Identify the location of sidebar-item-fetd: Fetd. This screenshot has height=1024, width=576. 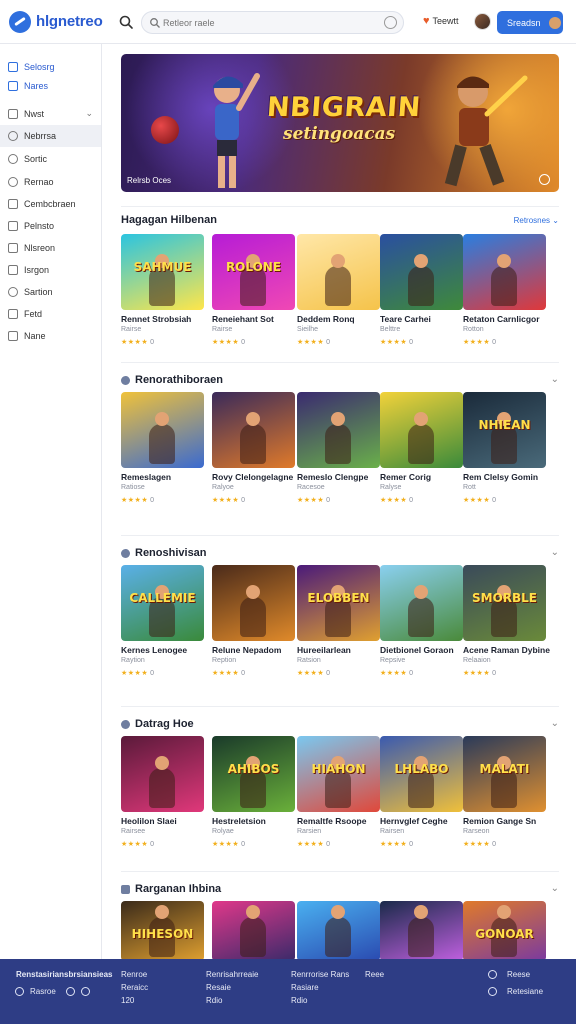
(50, 314).